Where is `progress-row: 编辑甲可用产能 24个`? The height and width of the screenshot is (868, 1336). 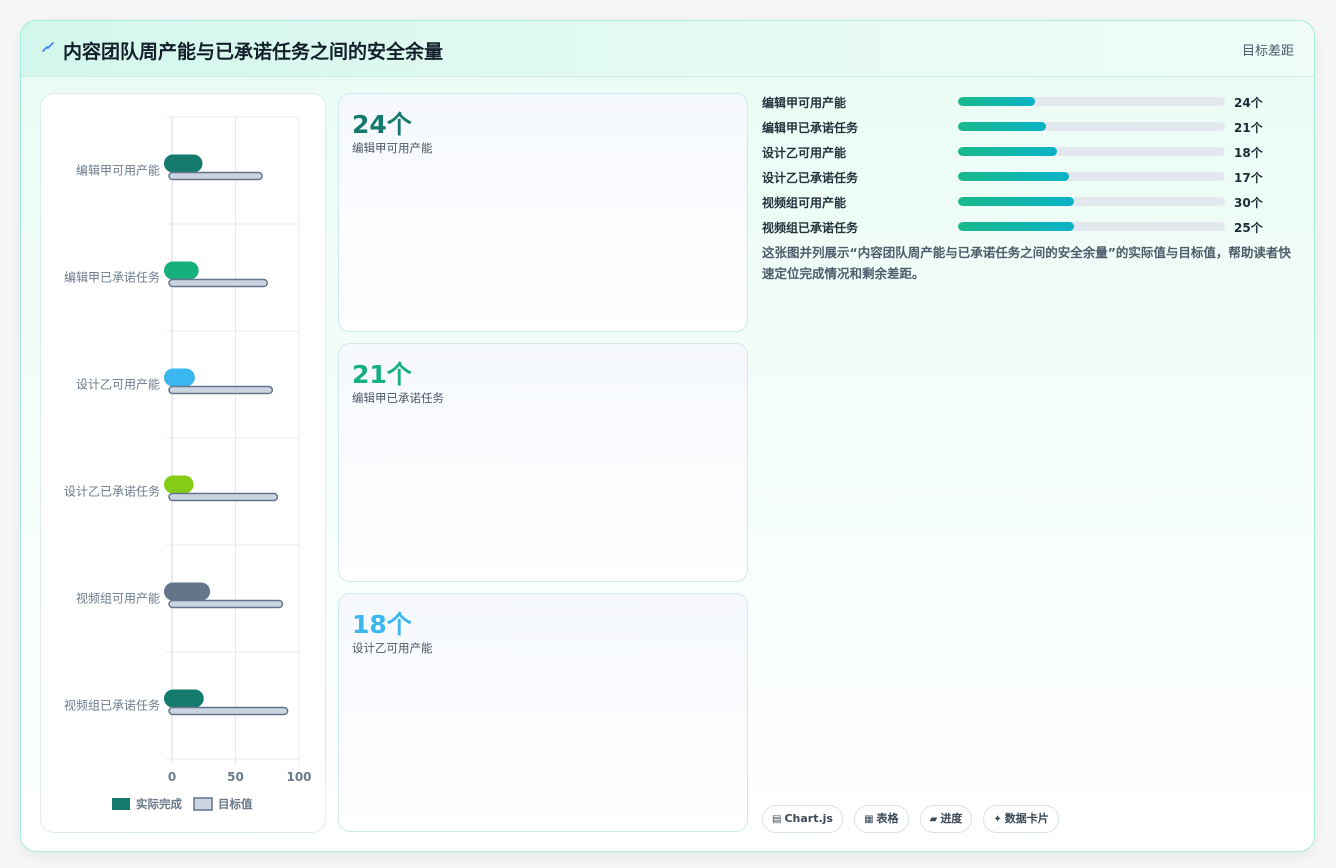
progress-row: 编辑甲可用产能 24个 is located at coordinates (1032, 103).